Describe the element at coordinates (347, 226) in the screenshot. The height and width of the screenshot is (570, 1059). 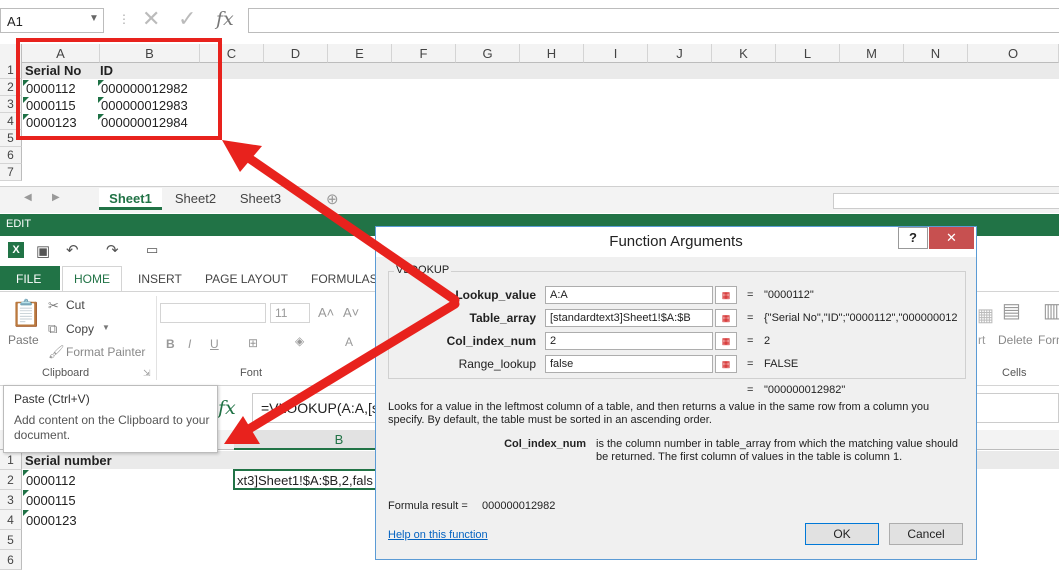
I see `arrow-to-top-table` at that location.